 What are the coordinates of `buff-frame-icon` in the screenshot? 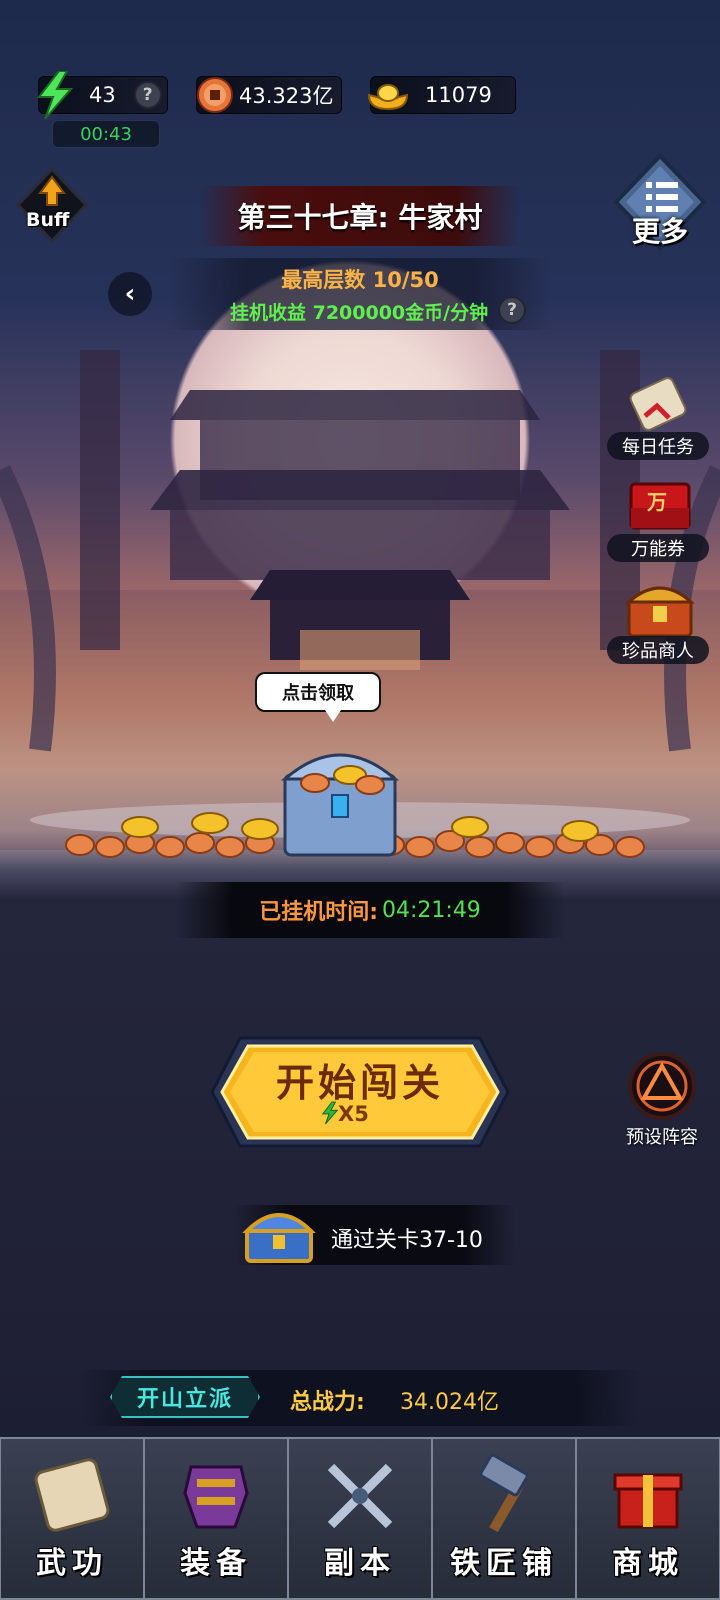 It's located at (52, 205).